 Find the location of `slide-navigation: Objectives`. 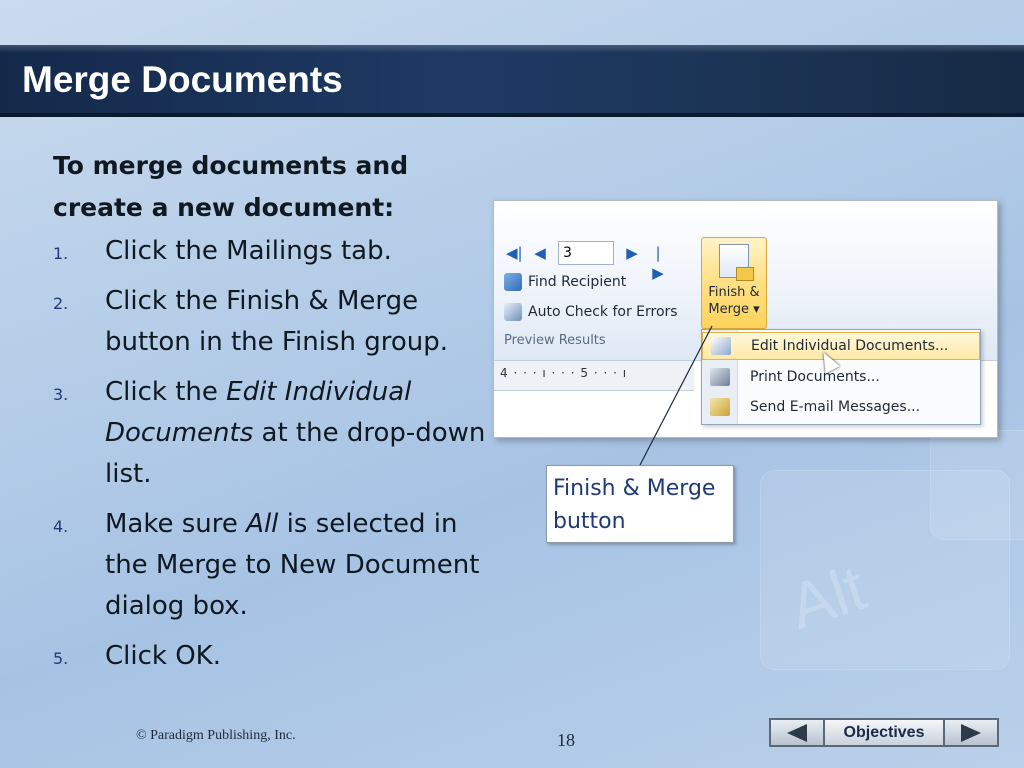

slide-navigation: Objectives is located at coordinates (884, 732).